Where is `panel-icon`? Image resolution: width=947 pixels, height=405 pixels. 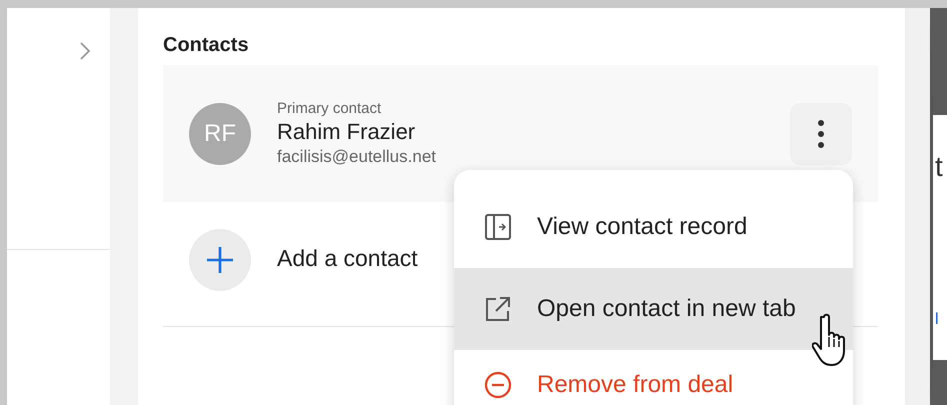
panel-icon is located at coordinates (498, 227).